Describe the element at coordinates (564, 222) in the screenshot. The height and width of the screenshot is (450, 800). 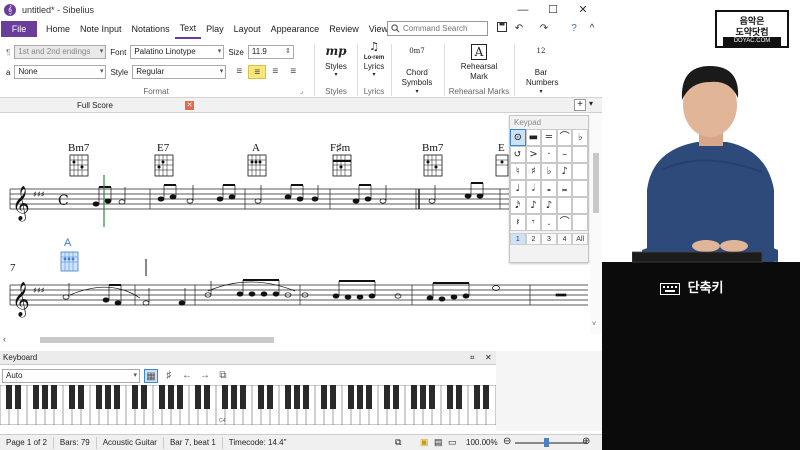
I see `keypad-key: ⌒` at that location.